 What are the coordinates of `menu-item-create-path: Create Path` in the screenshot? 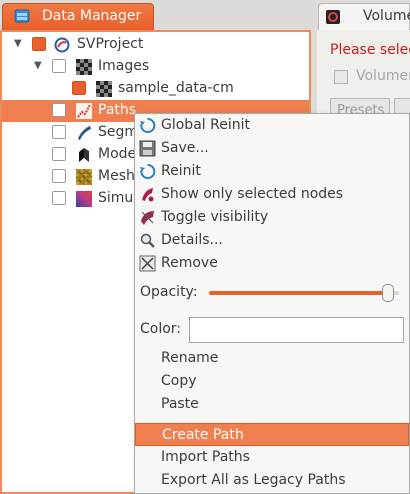 It's located at (272, 434).